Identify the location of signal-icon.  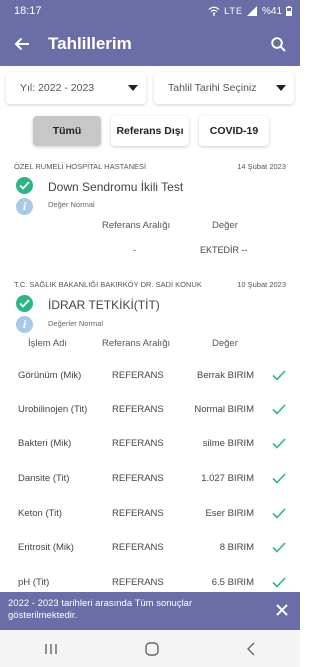
(251, 11).